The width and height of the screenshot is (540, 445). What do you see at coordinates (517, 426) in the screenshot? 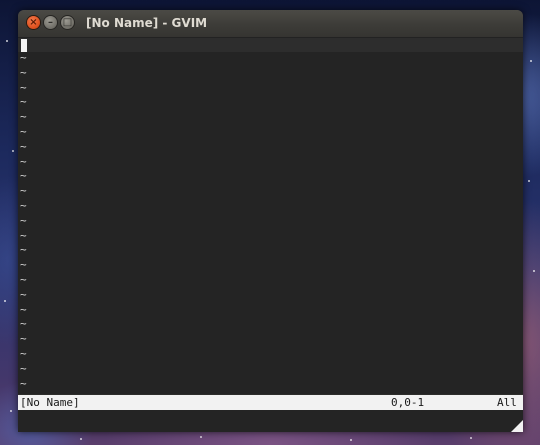
I see `resize-grip-icon` at bounding box center [517, 426].